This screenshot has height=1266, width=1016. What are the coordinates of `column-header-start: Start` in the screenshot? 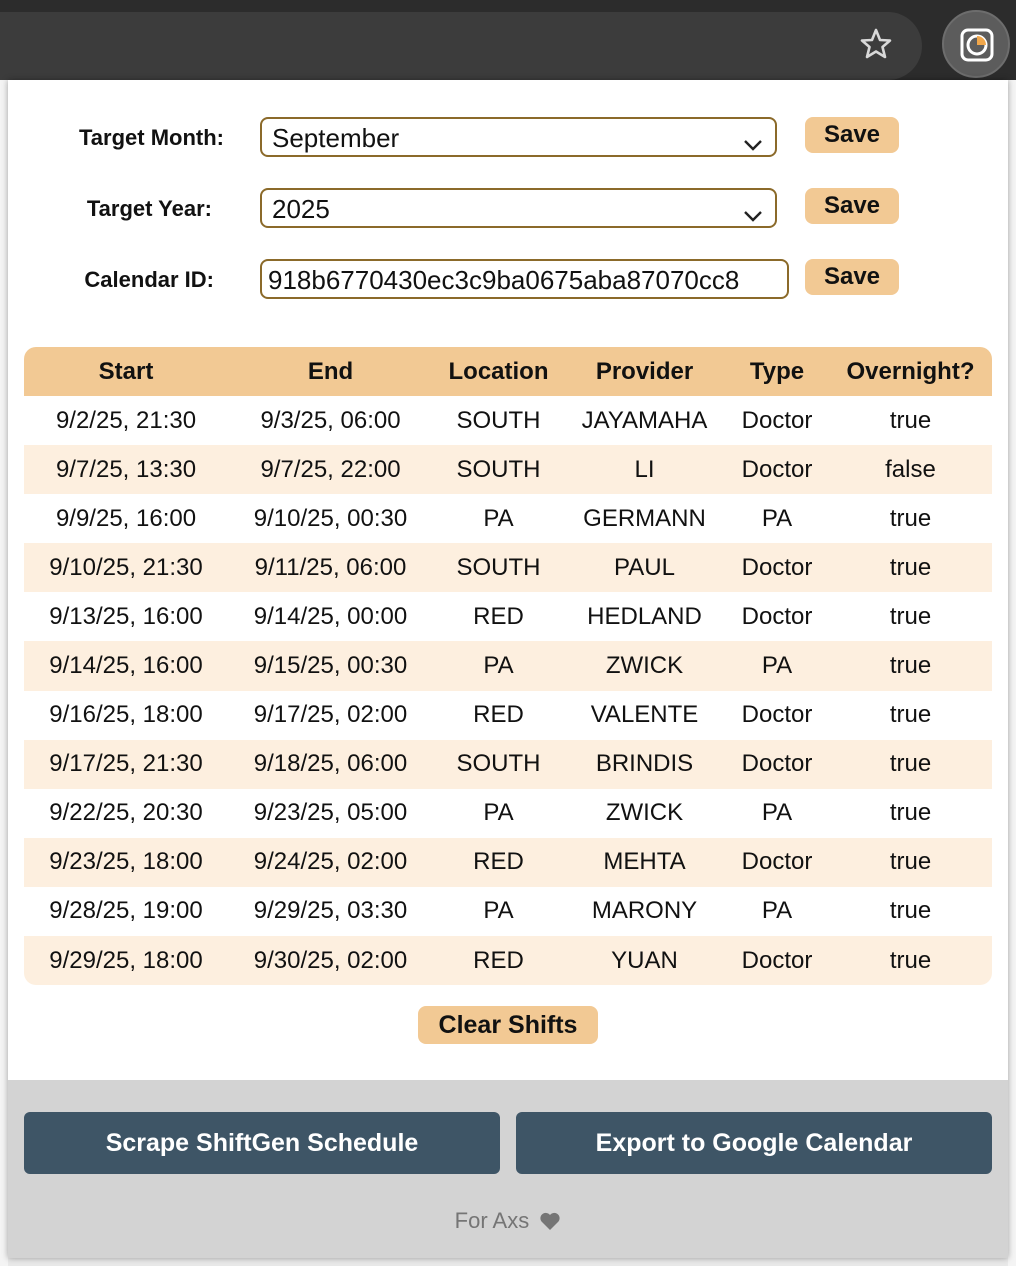 It's located at (126, 371).